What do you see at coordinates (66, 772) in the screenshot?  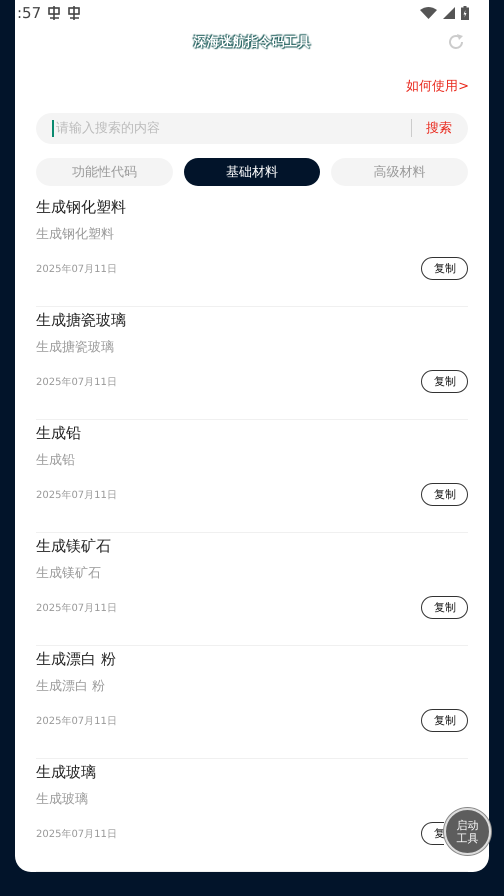 I see `item-title: 生成玻璃` at bounding box center [66, 772].